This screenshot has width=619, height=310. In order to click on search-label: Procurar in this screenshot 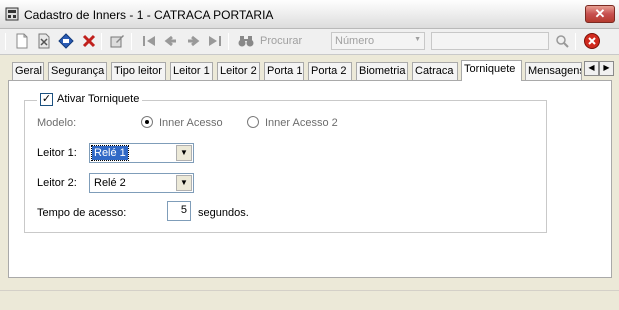, I will do `click(281, 41)`.